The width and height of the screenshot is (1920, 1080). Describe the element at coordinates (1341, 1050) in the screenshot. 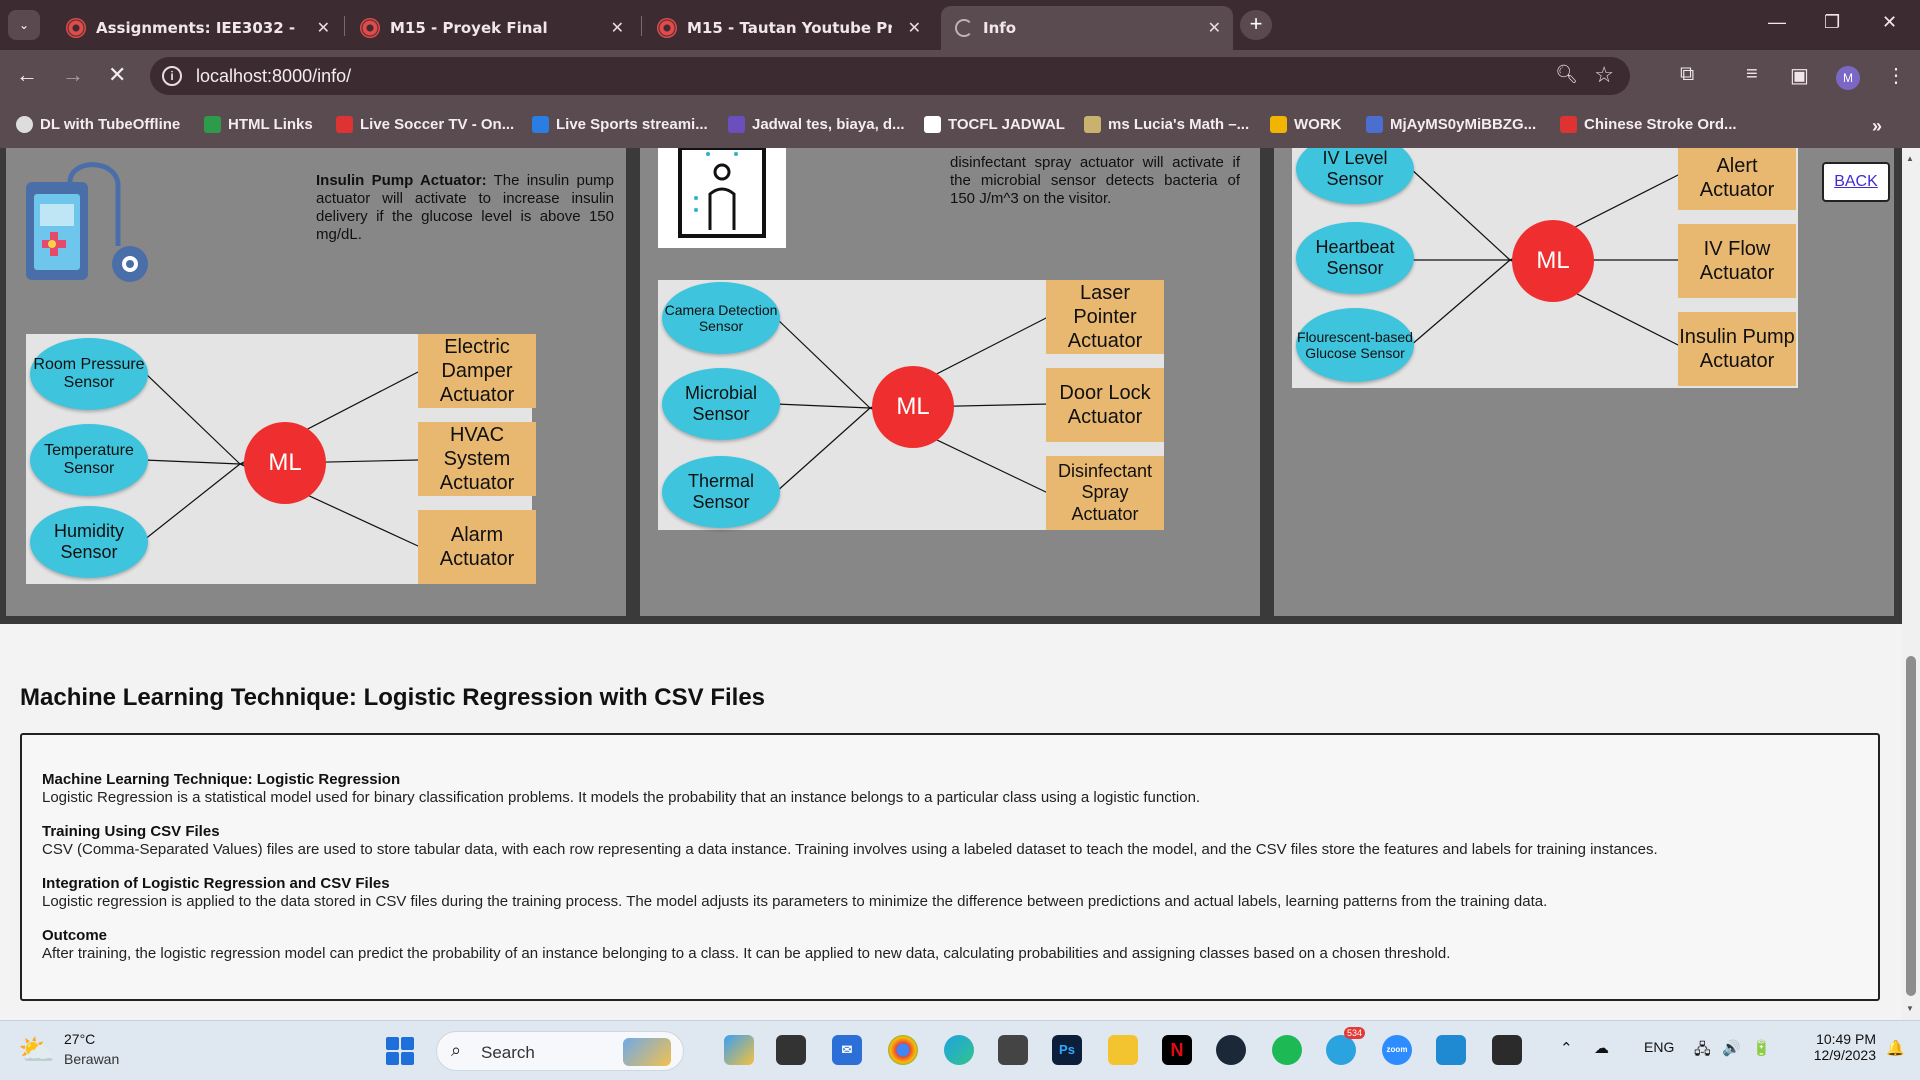

I see `telegram-icon` at that location.